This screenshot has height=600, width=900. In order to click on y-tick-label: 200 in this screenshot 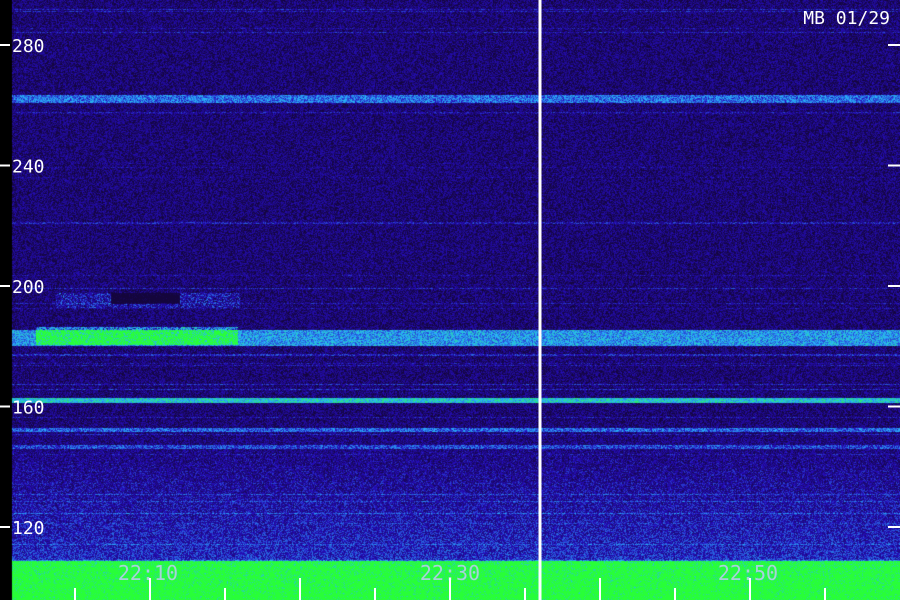, I will do `click(28, 287)`.